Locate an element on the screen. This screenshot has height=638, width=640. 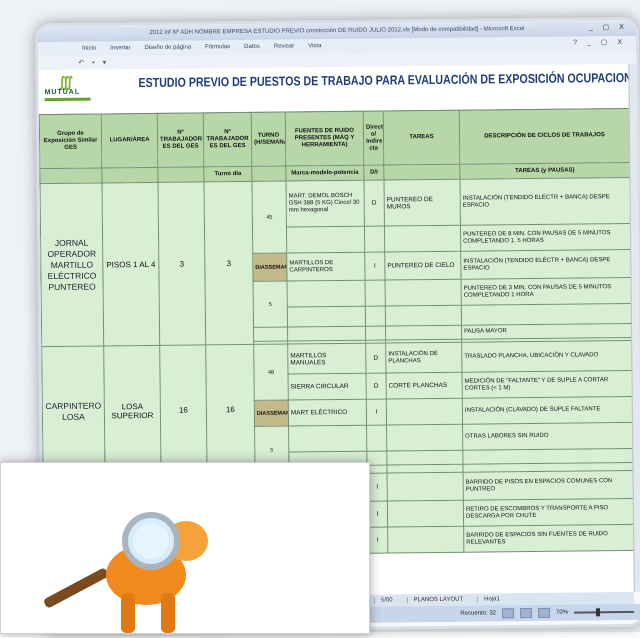
hdr-di: D/I is located at coordinates (373, 173).